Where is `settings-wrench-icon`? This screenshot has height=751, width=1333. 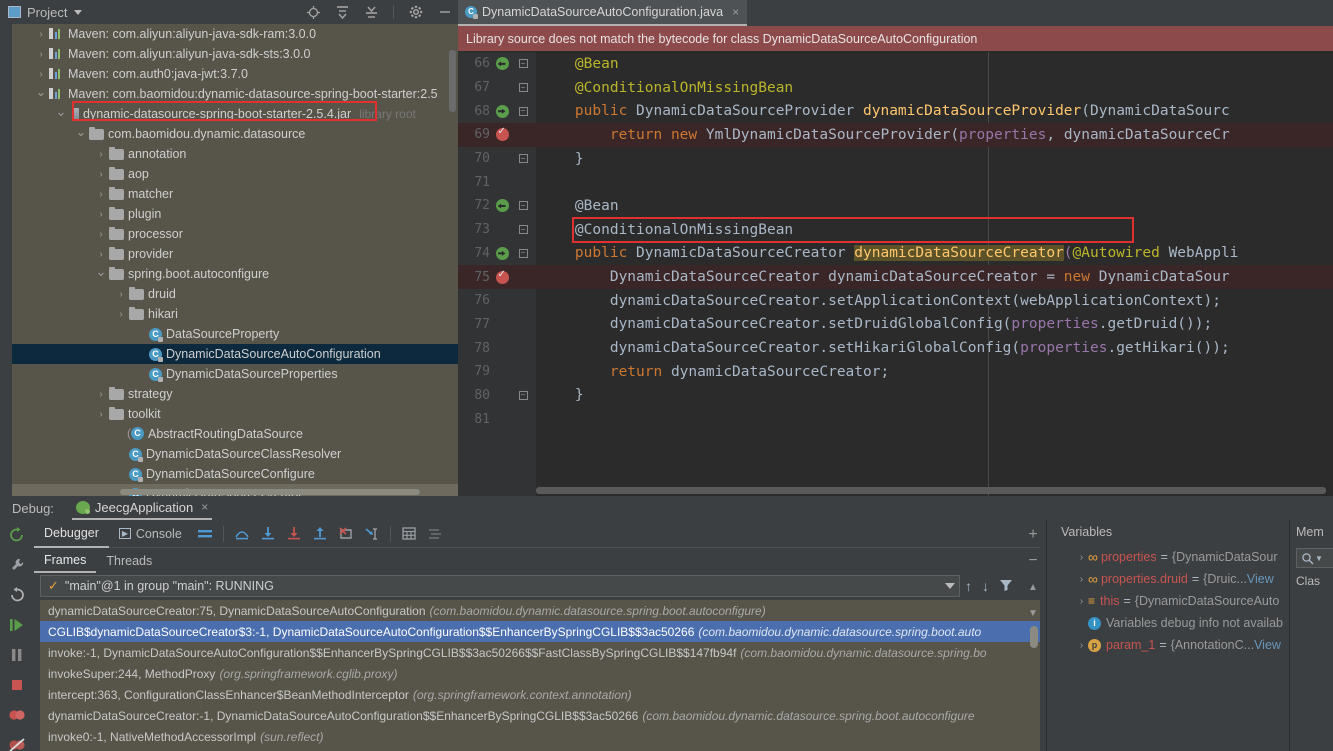 settings-wrench-icon is located at coordinates (17, 565).